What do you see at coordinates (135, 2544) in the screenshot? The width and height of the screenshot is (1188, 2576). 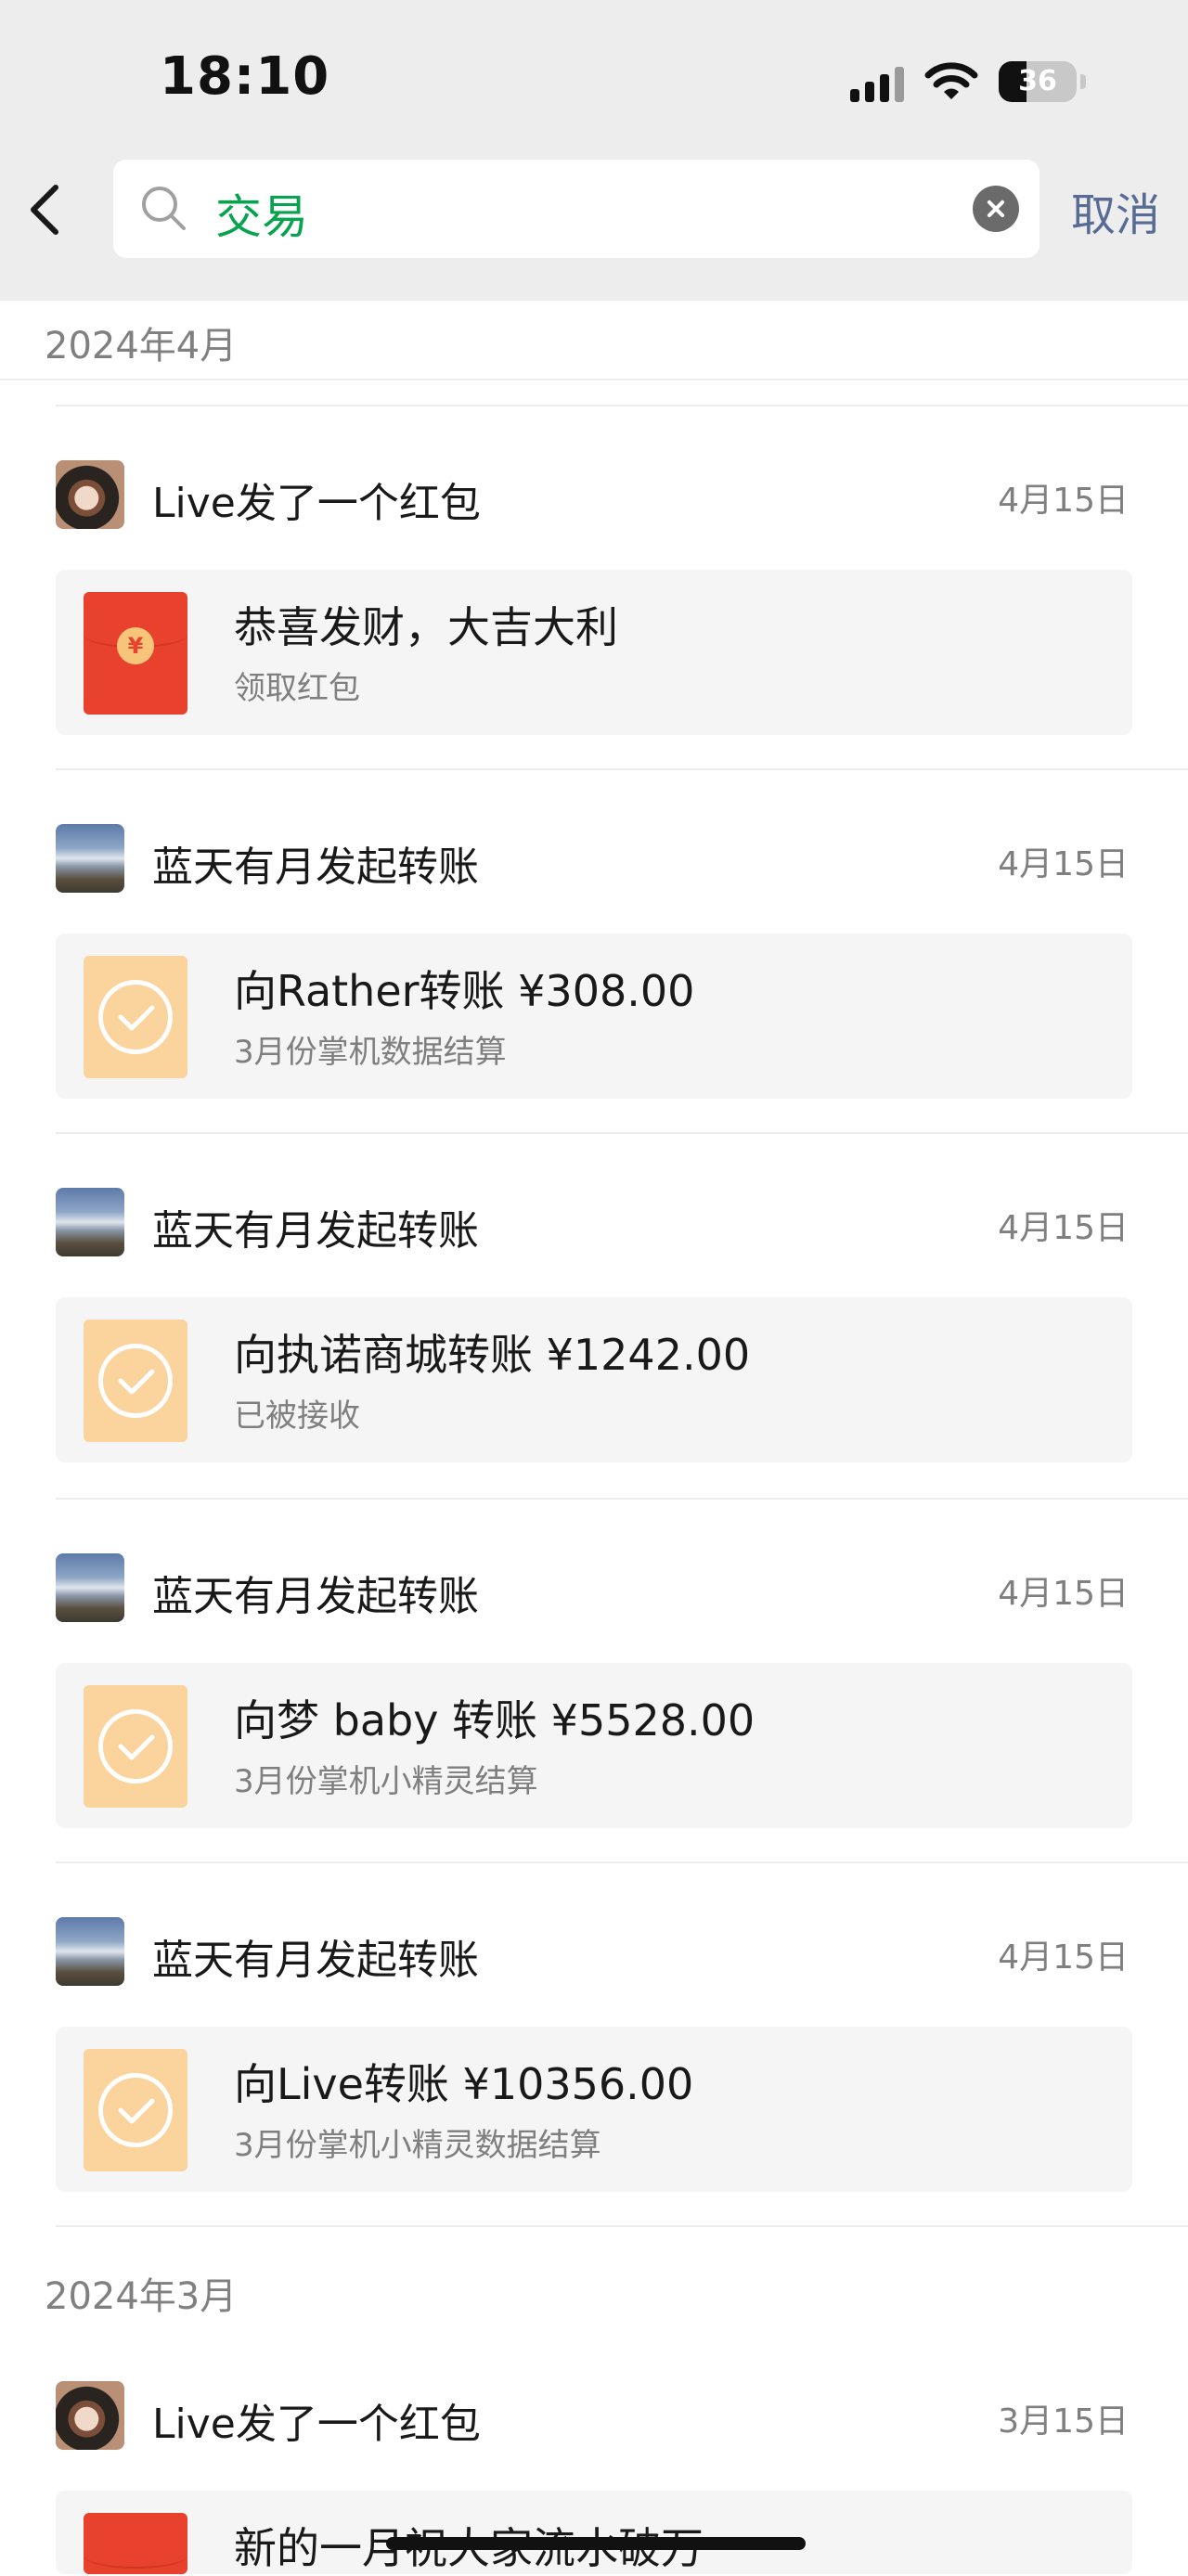 I see `red-packet-icon` at bounding box center [135, 2544].